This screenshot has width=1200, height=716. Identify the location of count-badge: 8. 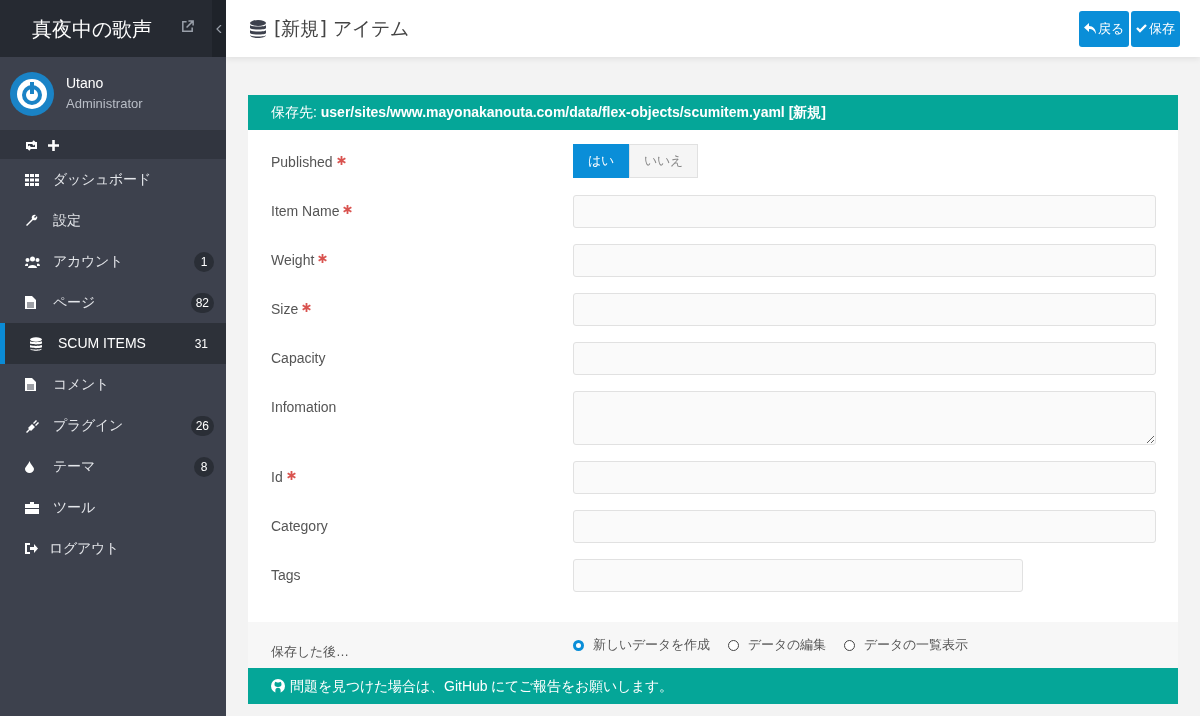
(204, 466).